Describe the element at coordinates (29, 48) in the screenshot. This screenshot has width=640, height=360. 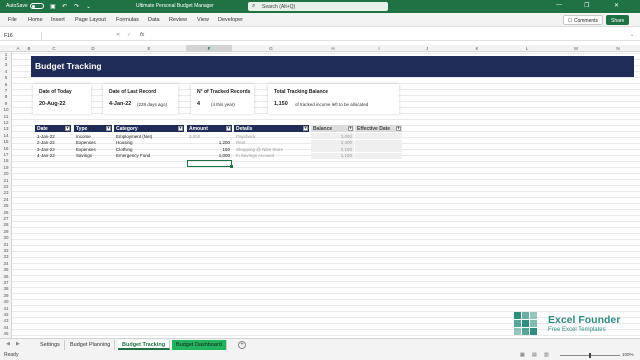
I see `column-header: B` at that location.